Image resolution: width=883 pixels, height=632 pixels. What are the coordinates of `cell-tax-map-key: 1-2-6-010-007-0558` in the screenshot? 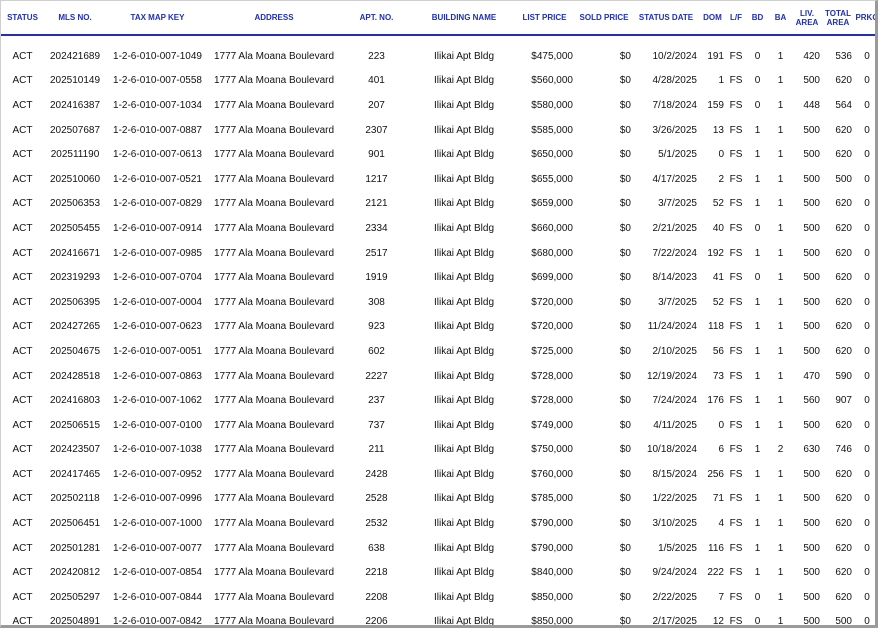 It's located at (157, 81).